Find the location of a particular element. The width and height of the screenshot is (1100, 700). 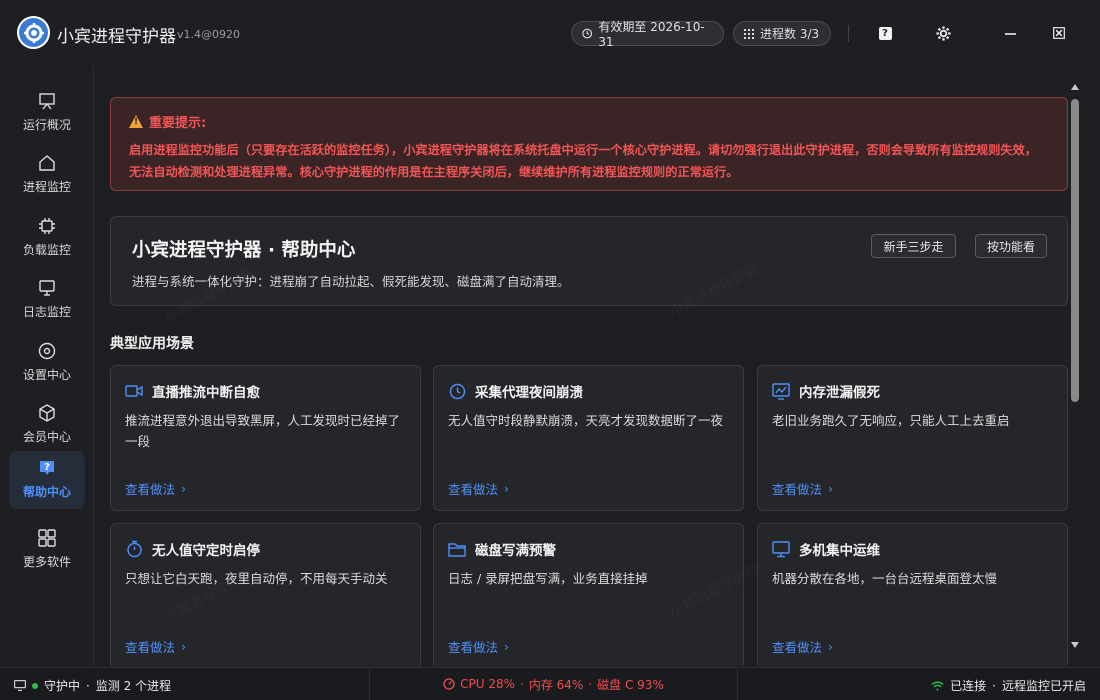

scenarios-heading: 典型应用场景 is located at coordinates (152, 344).